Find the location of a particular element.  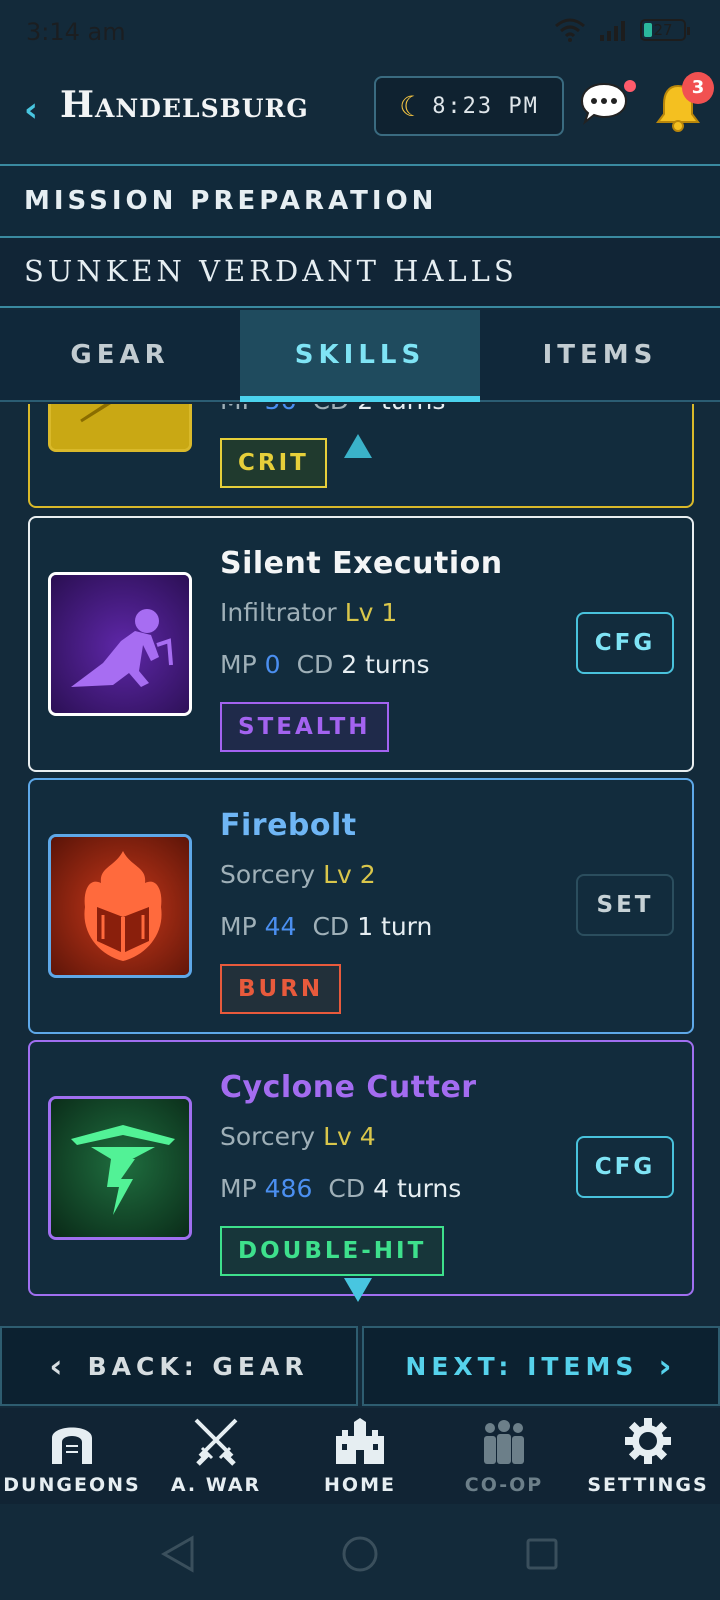

bottom-nav: DUNGEONS A. WAR HOME CO-OP SETTINGS is located at coordinates (360, 1456).